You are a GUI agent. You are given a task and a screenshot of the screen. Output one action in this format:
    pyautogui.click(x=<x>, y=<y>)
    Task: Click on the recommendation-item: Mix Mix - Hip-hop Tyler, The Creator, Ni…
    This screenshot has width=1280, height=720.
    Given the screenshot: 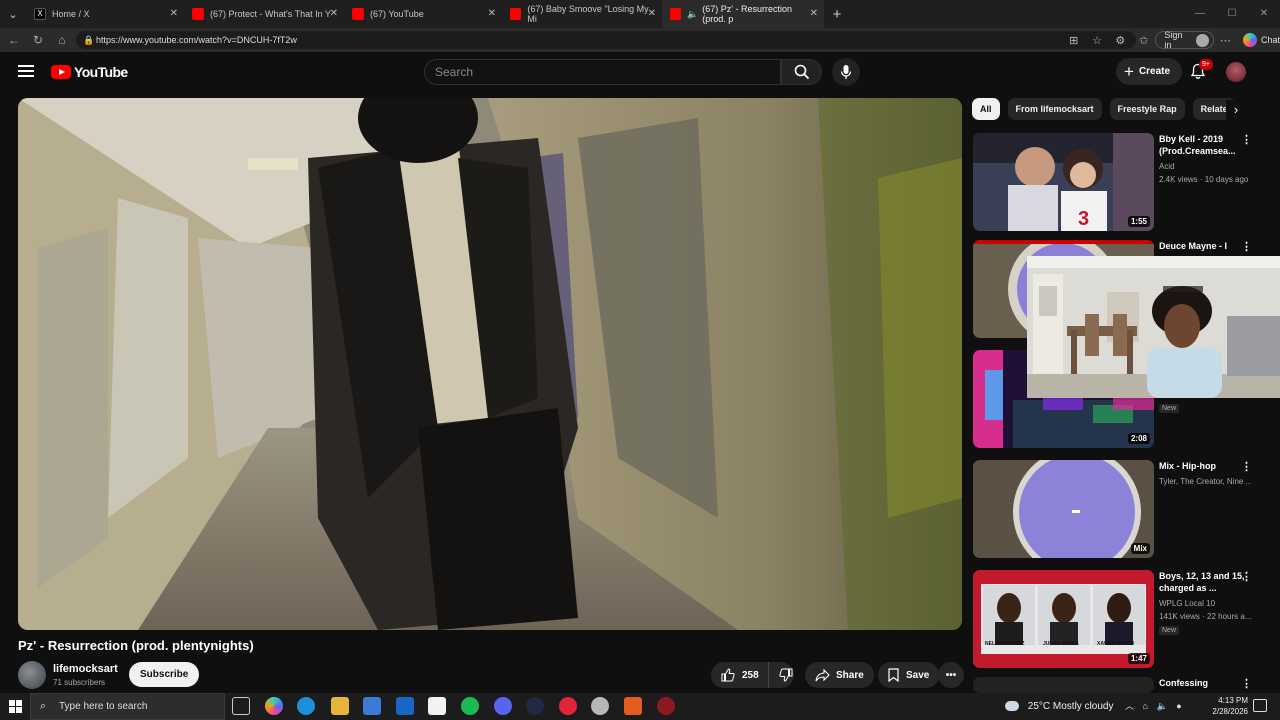 What is the action you would take?
    pyautogui.click(x=1118, y=509)
    